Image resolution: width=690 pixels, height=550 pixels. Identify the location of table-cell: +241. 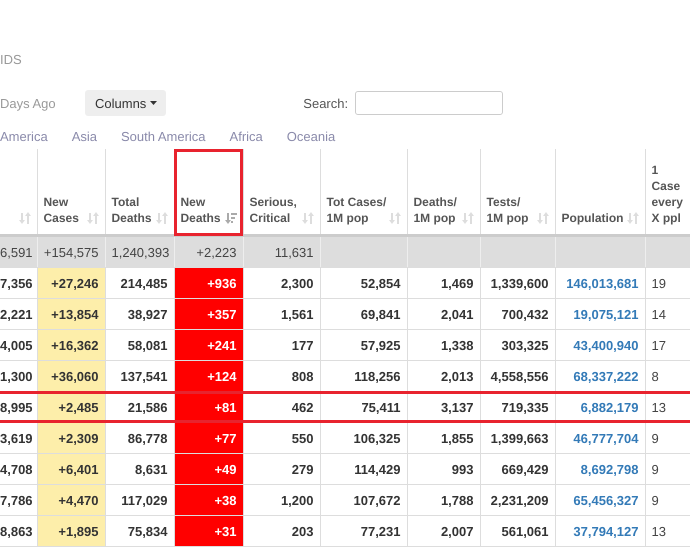
(208, 345).